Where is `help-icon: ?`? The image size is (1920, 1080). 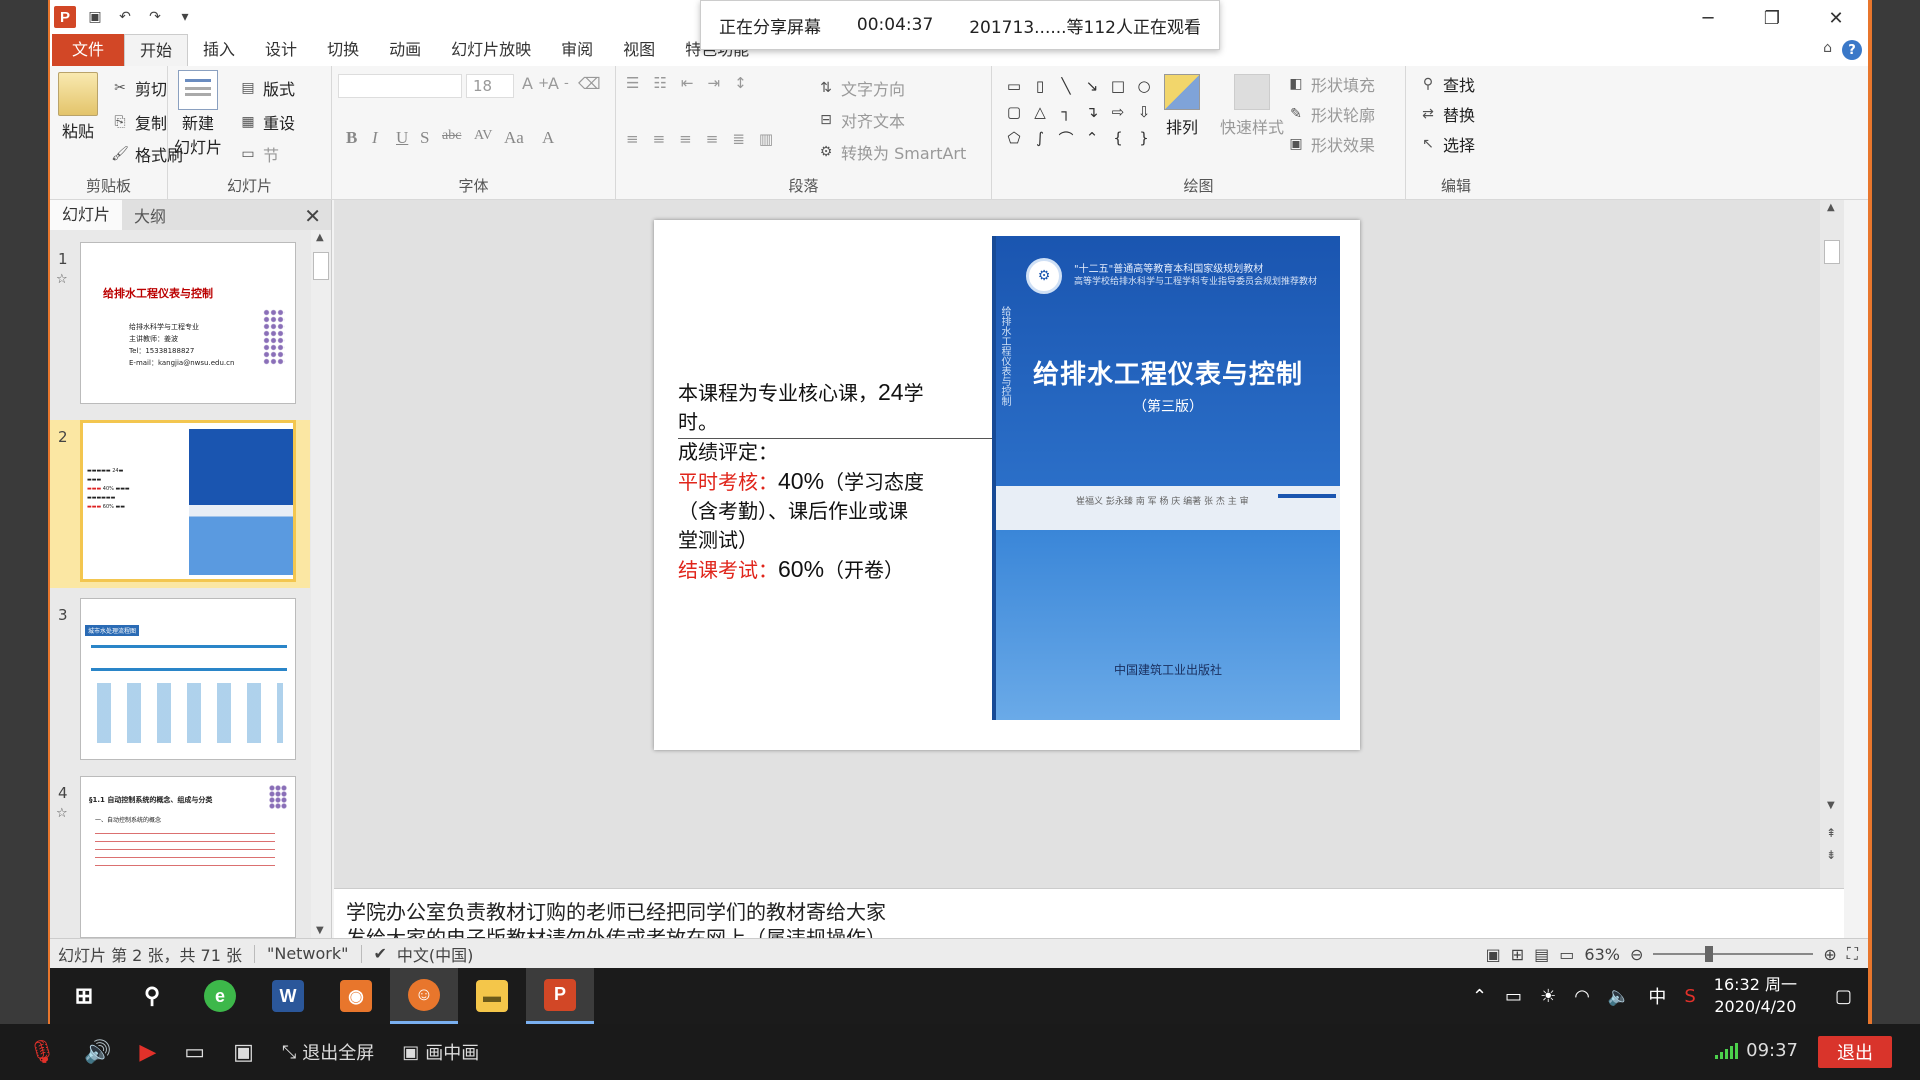 help-icon: ? is located at coordinates (1852, 50).